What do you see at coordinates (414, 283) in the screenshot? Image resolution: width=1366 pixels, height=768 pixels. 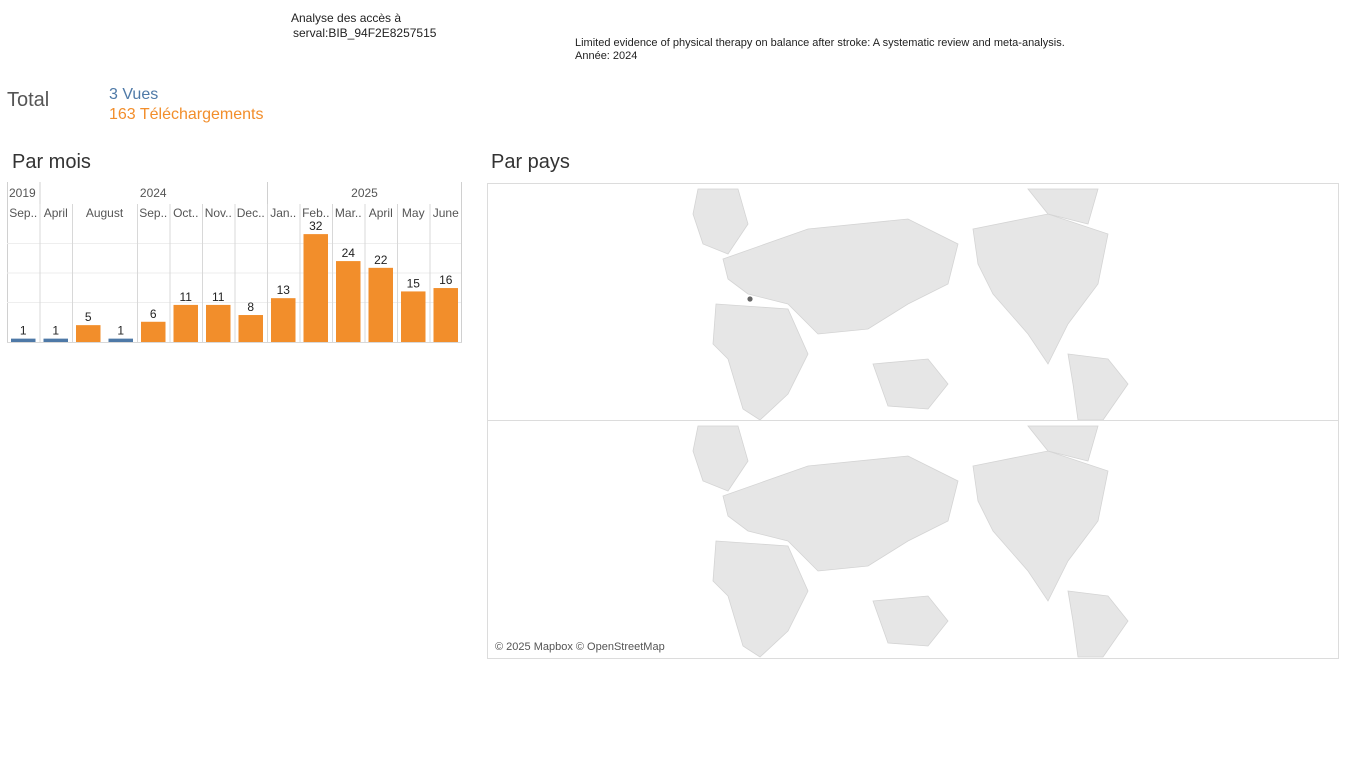 I see `bar-value-label: 15` at bounding box center [414, 283].